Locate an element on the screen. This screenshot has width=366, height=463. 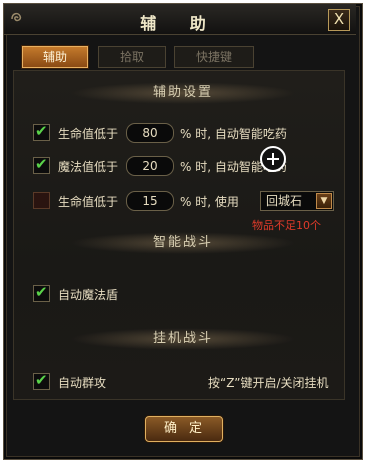
tab-assist: 辅助 is located at coordinates (55, 57).